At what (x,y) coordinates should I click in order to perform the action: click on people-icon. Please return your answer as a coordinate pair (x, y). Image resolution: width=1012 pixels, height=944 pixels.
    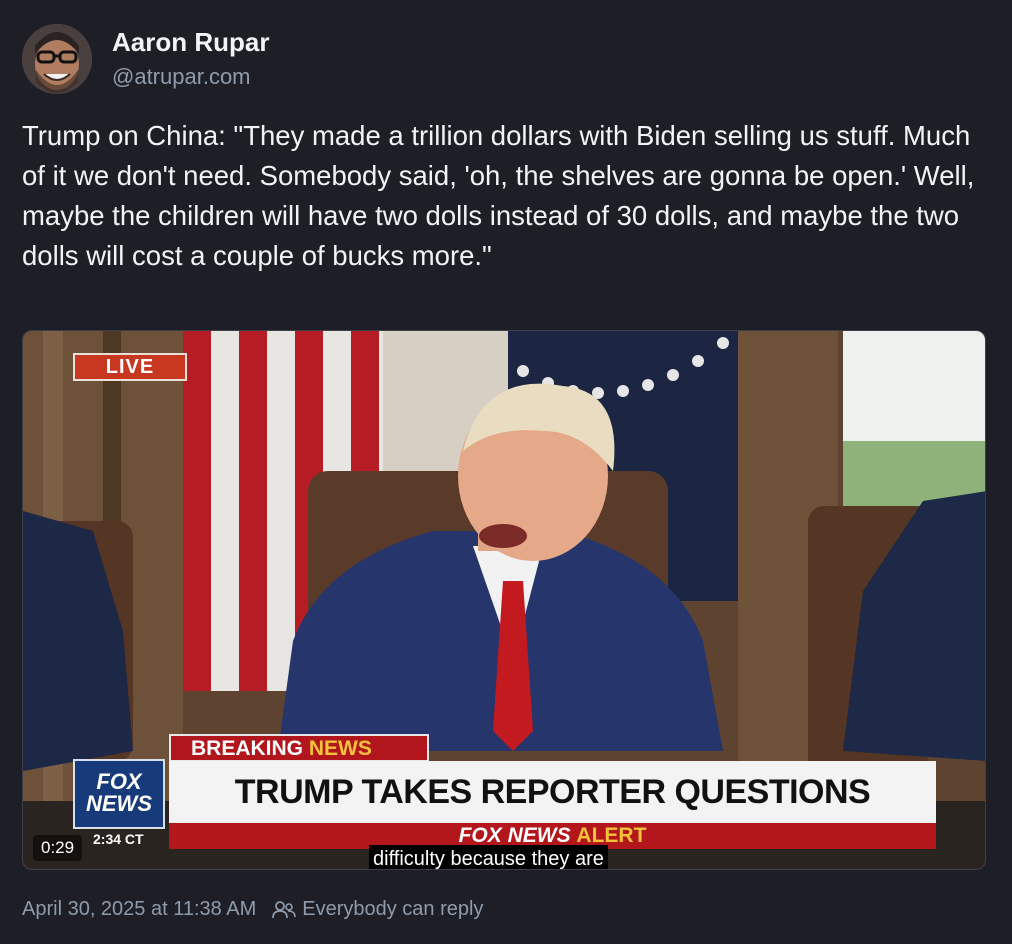
    Looking at the image, I should click on (284, 909).